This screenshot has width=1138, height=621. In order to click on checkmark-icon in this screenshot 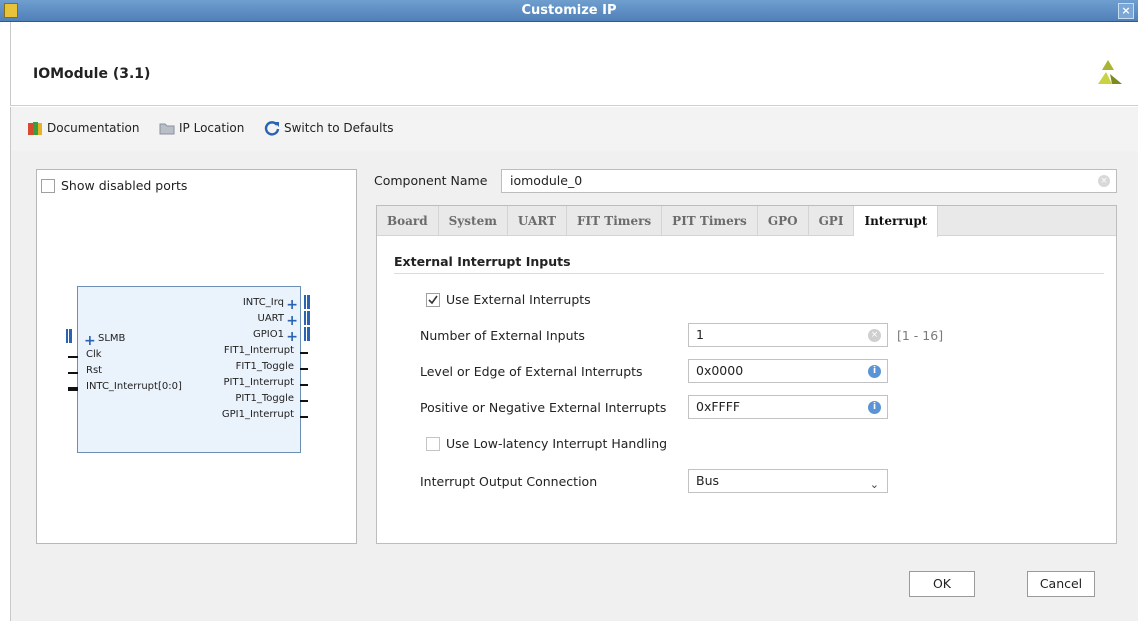, I will do `click(433, 299)`.